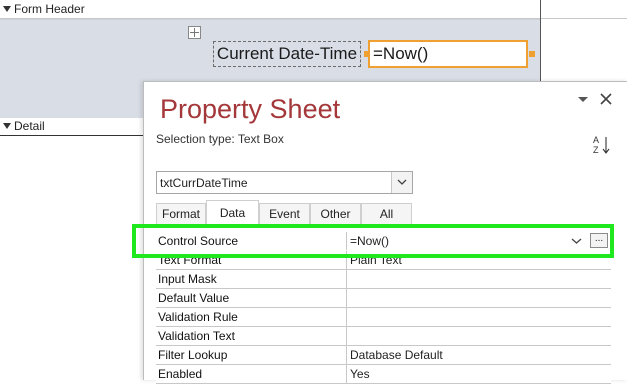 This screenshot has height=384, width=627. I want to click on property-name: Input Mask, so click(187, 279).